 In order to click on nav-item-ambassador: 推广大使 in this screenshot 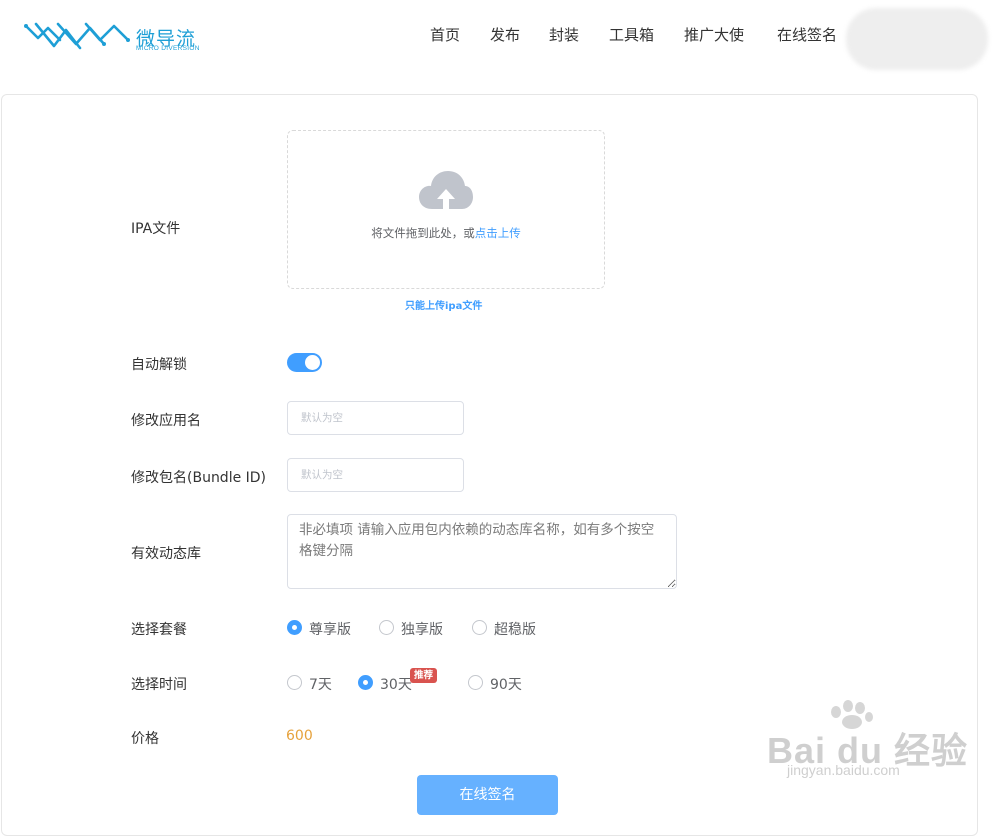, I will do `click(714, 36)`.